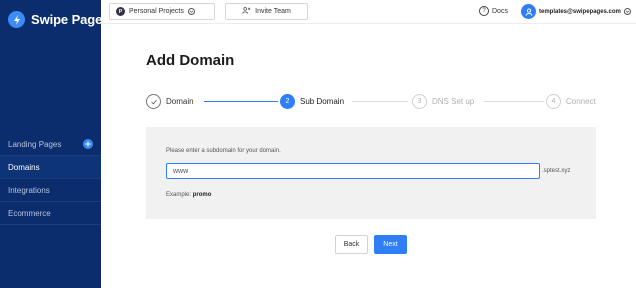  Describe the element at coordinates (553, 101) in the screenshot. I see `step-number: 4` at that location.